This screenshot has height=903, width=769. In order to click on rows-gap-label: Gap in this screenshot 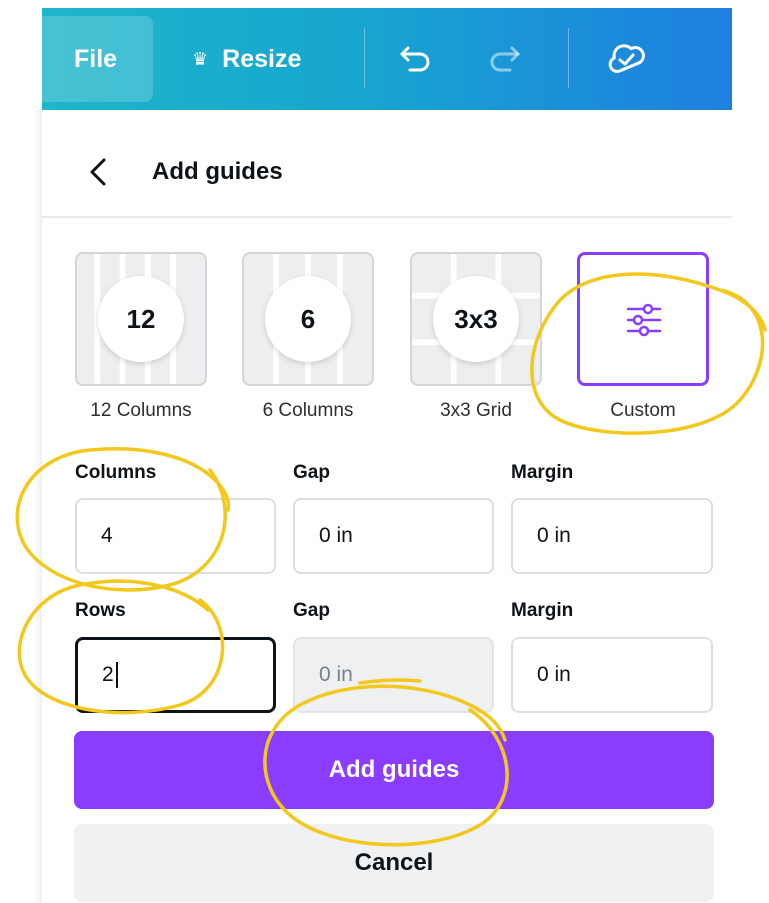, I will do `click(311, 610)`.